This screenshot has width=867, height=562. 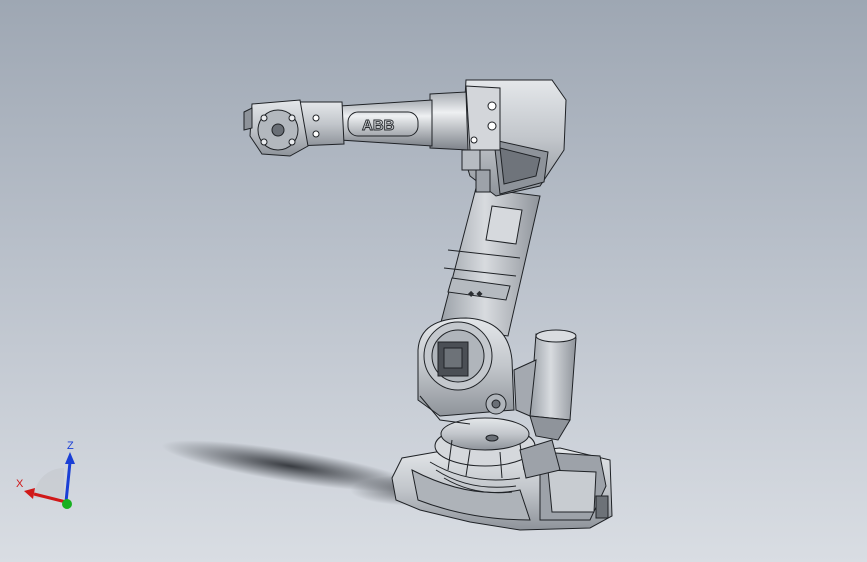 What do you see at coordinates (466, 371) in the screenshot?
I see `robot-shoulder` at bounding box center [466, 371].